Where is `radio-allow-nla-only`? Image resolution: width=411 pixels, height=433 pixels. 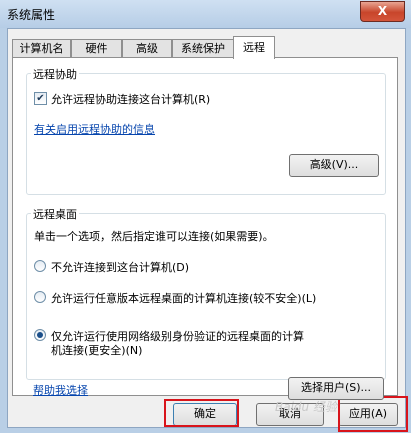
radio-allow-nla-only is located at coordinates (40, 335).